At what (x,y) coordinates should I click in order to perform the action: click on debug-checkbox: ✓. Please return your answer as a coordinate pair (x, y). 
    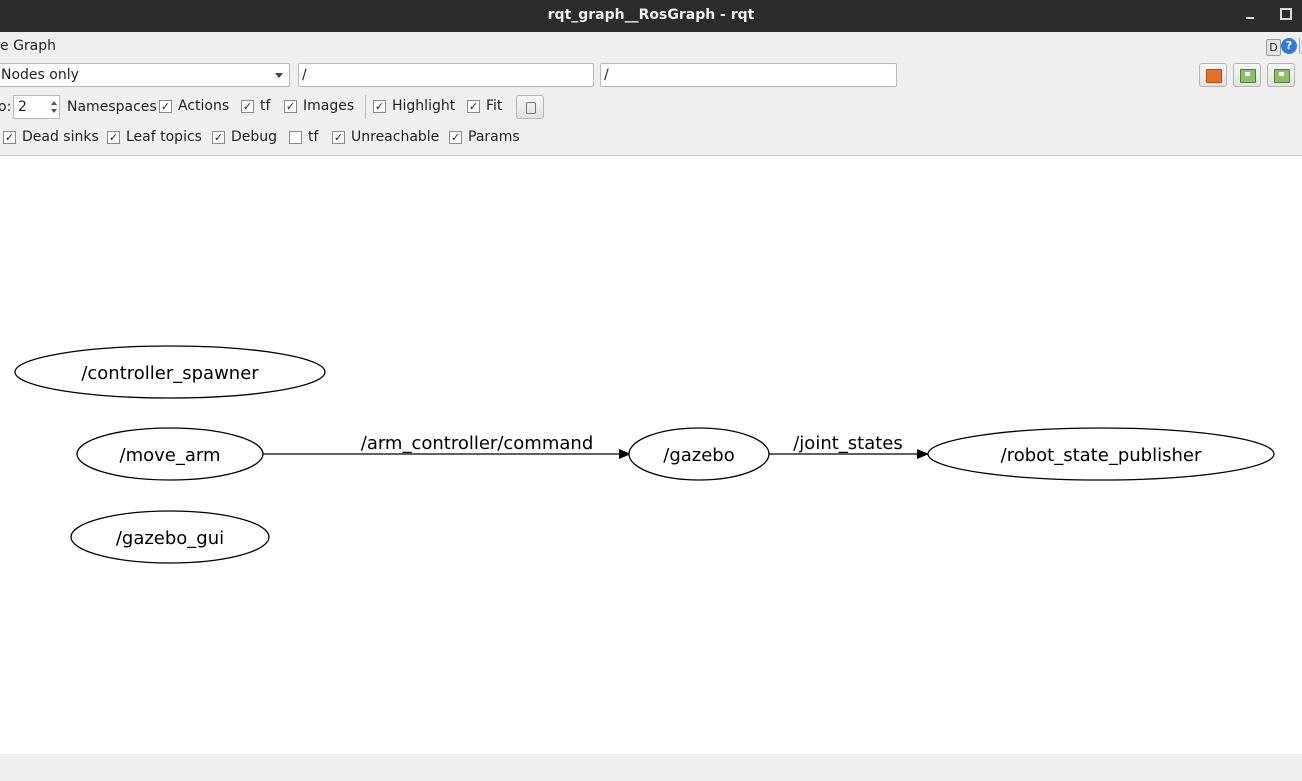
    Looking at the image, I should click on (218, 137).